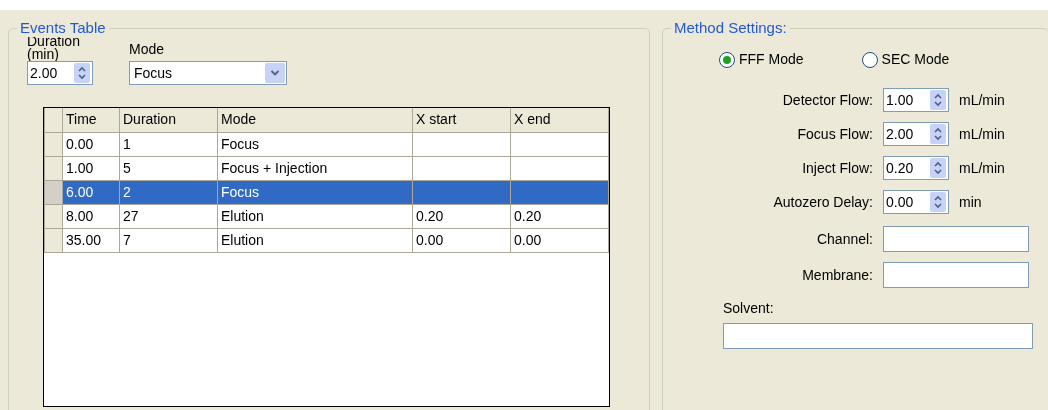 The height and width of the screenshot is (410, 1048). What do you see at coordinates (834, 134) in the screenshot?
I see `field-label: Focus Flow:` at bounding box center [834, 134].